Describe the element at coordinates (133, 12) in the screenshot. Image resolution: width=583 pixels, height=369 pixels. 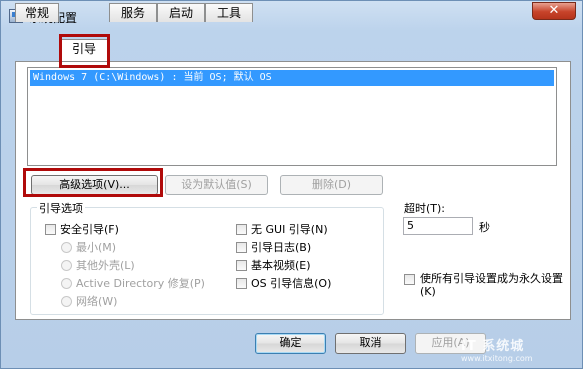
I see `tab-services: 服务` at that location.